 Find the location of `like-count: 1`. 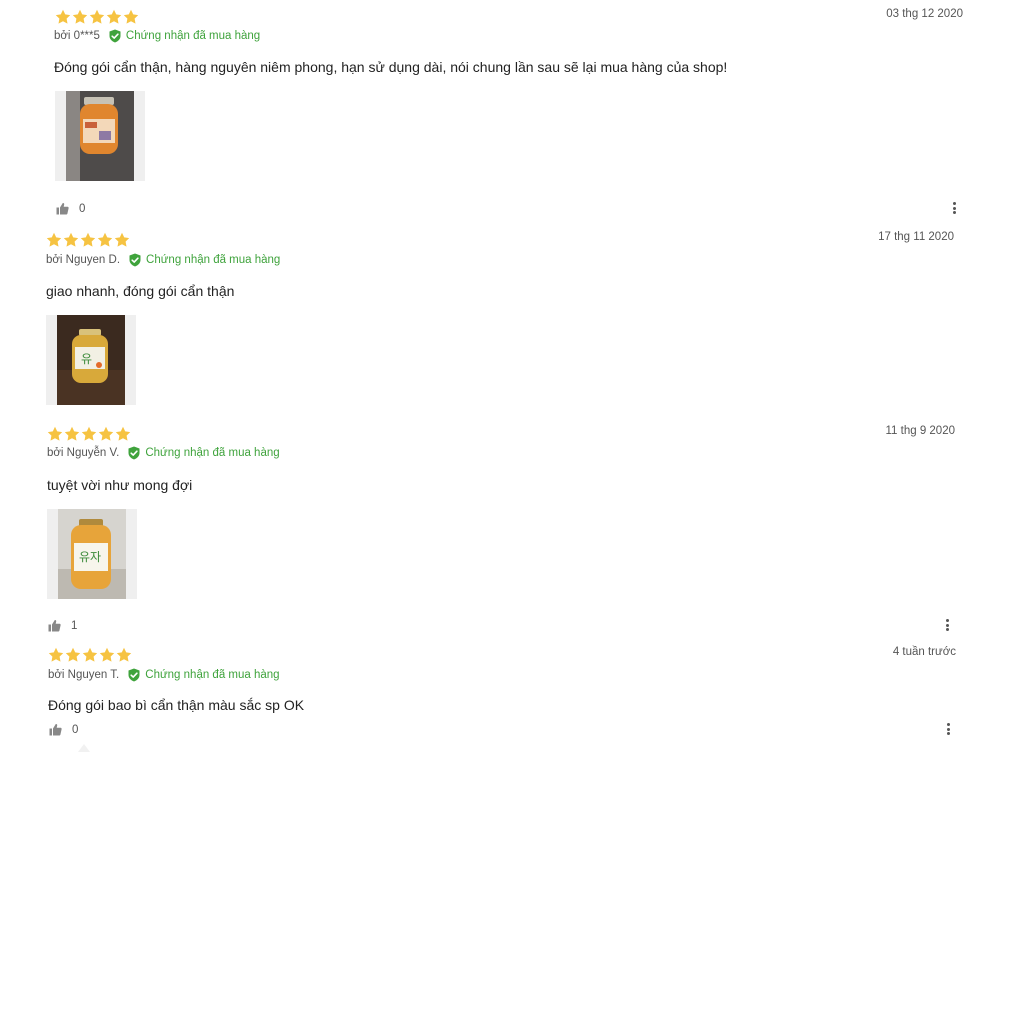

like-count: 1 is located at coordinates (74, 625).